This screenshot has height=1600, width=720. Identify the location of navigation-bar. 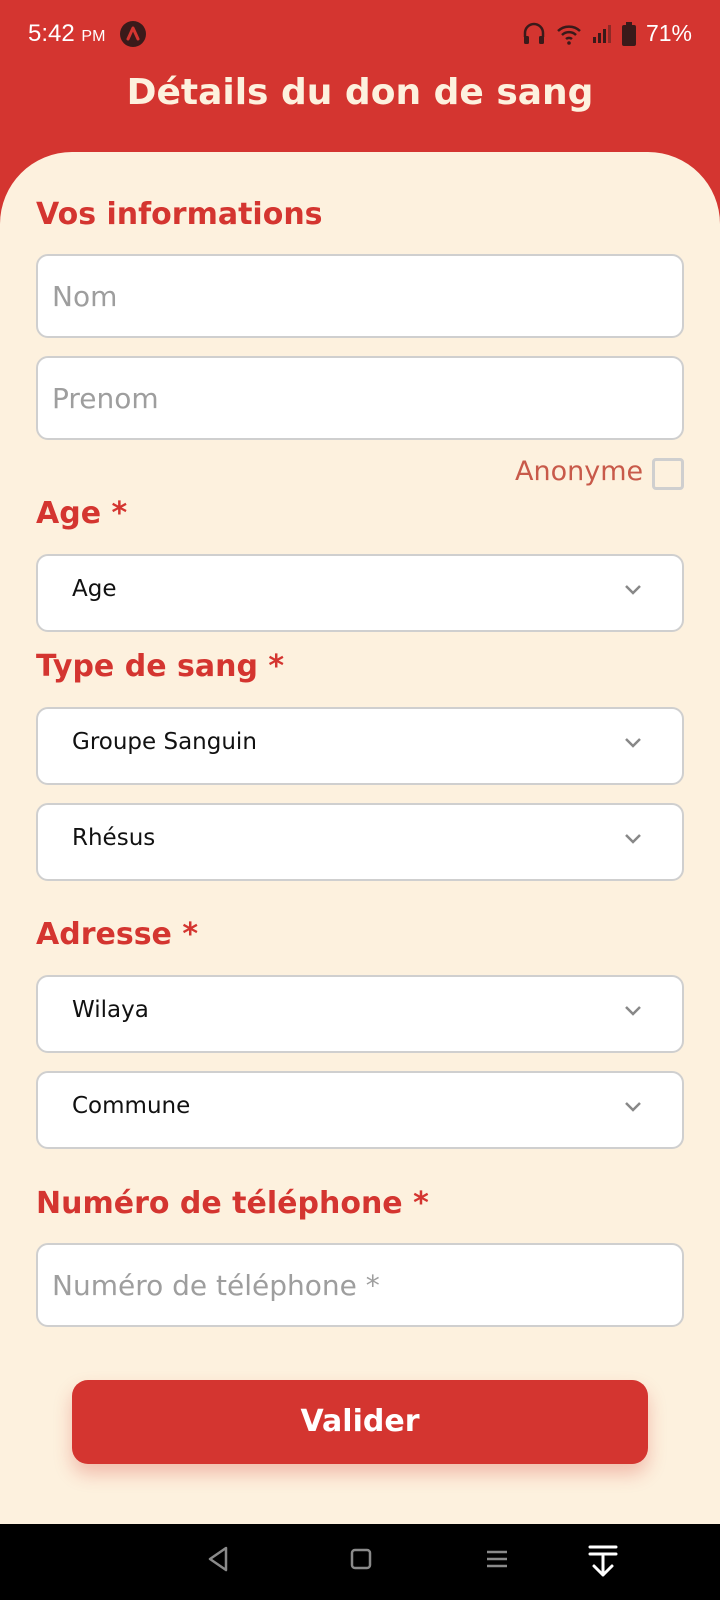
(360, 1562).